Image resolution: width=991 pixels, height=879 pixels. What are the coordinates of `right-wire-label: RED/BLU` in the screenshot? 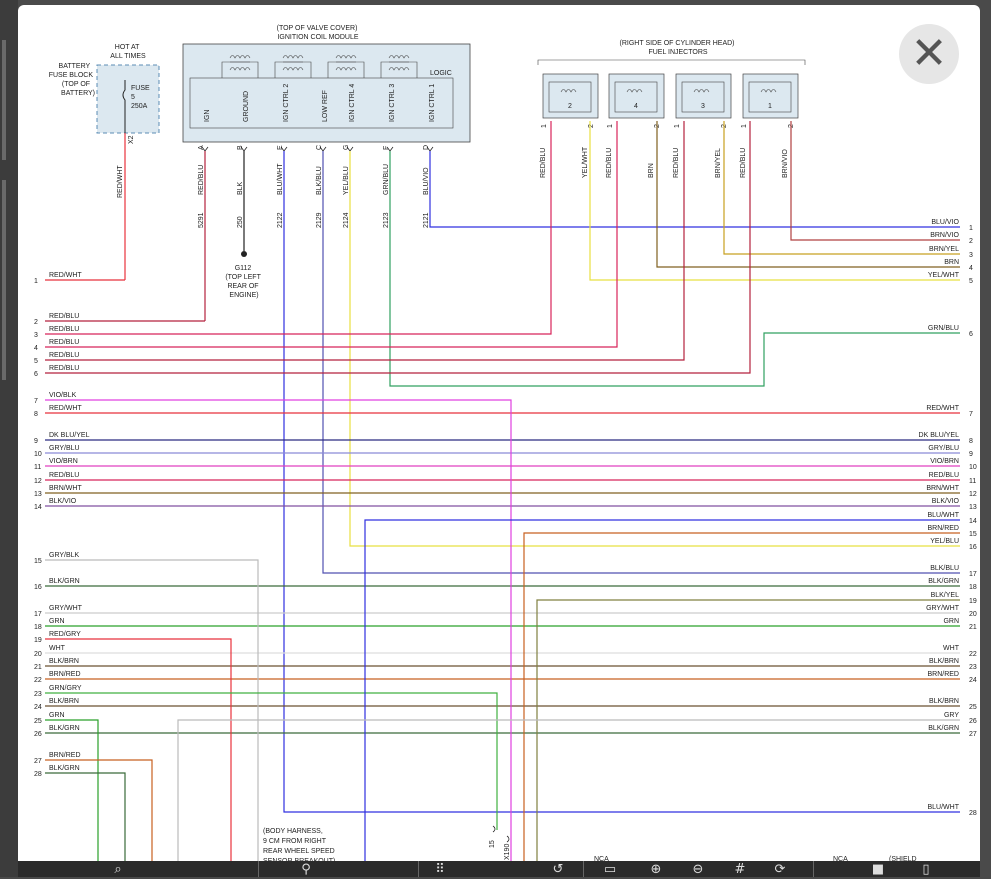 It's located at (944, 475).